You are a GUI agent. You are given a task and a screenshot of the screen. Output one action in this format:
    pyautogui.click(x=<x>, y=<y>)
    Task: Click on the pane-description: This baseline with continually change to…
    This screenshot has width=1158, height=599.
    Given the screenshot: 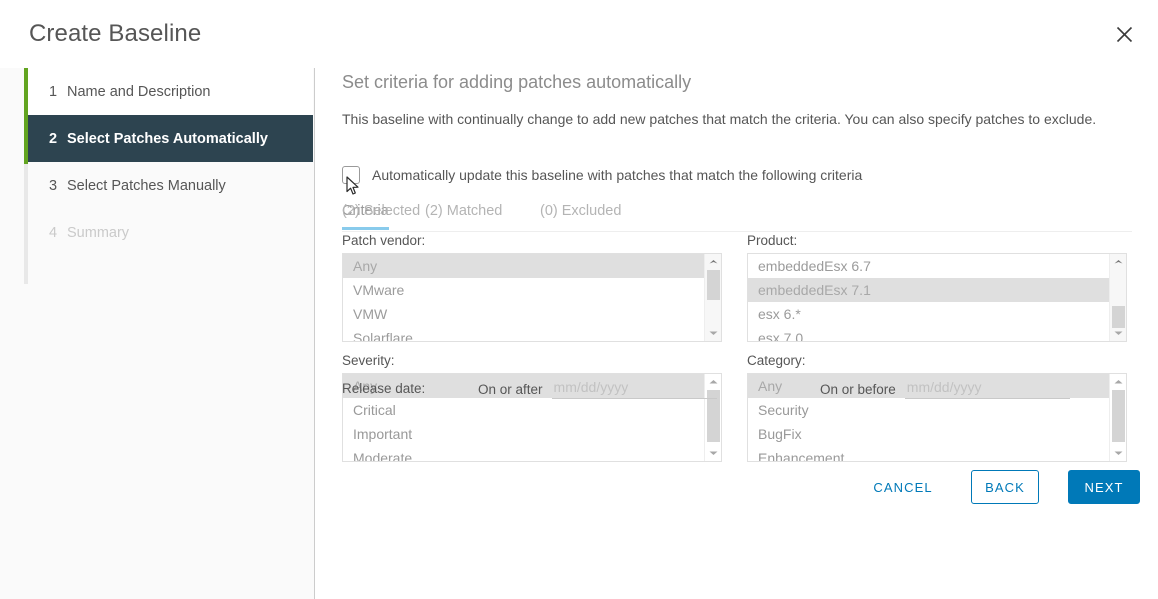 What is the action you would take?
    pyautogui.click(x=719, y=119)
    